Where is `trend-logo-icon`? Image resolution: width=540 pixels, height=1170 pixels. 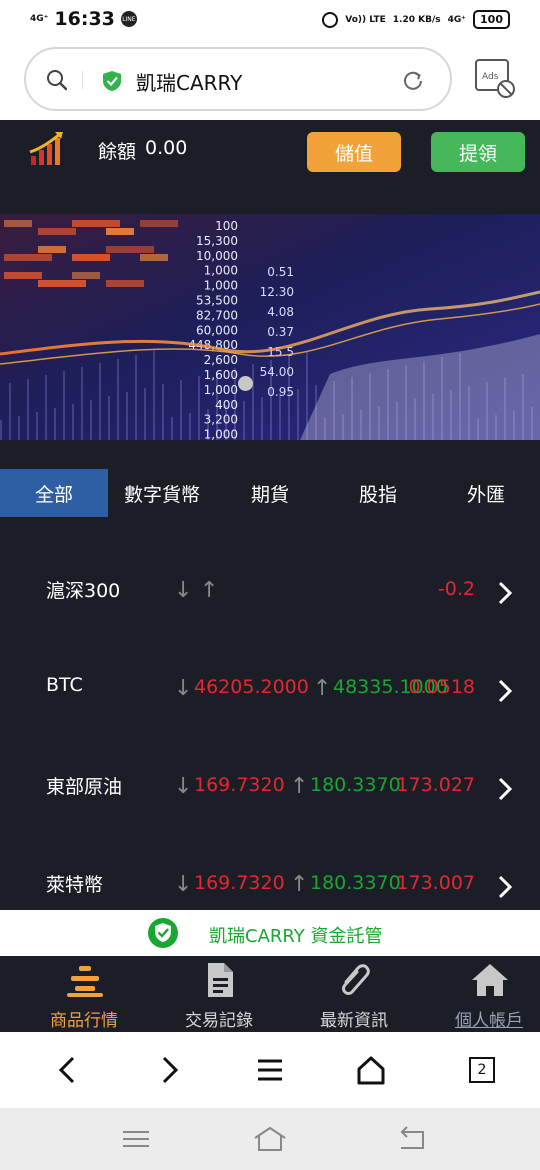 trend-logo-icon is located at coordinates (46, 148).